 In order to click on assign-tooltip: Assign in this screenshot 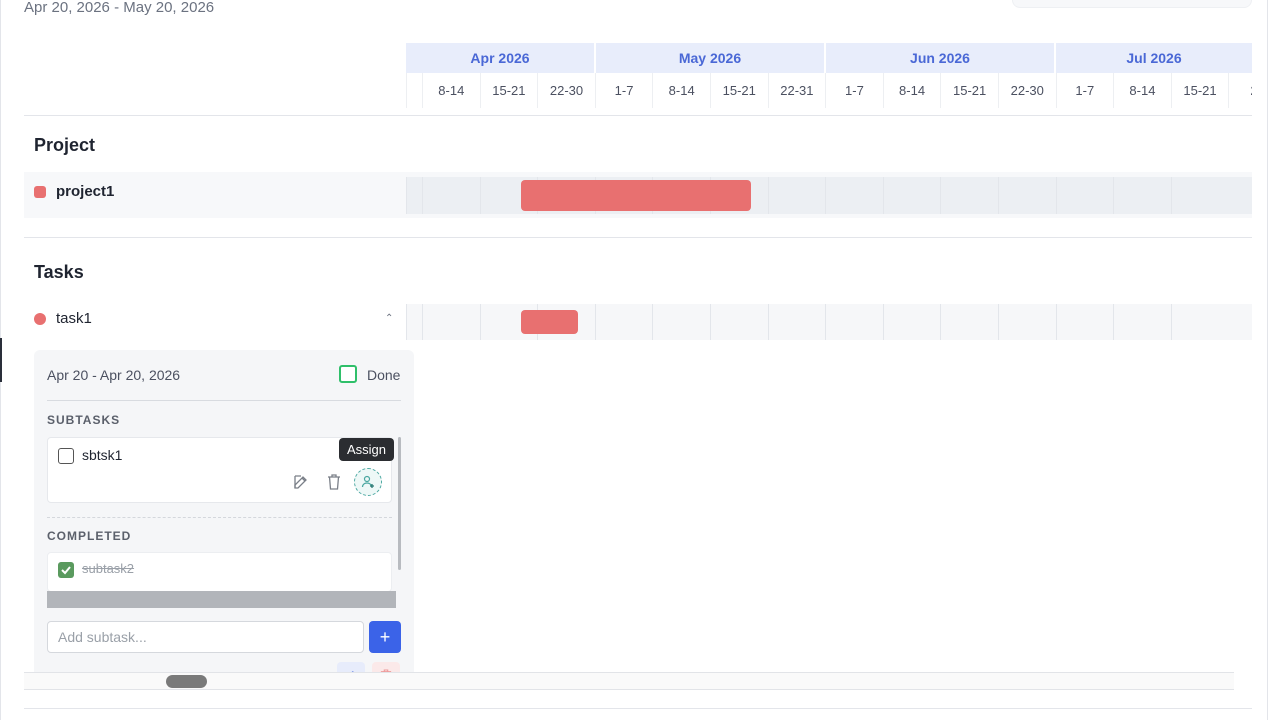, I will do `click(367, 449)`.